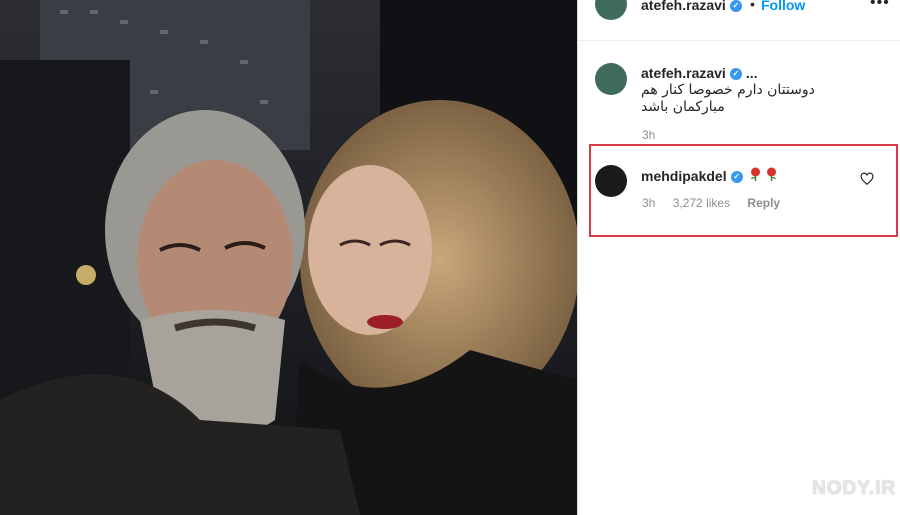 The width and height of the screenshot is (900, 515). What do you see at coordinates (743, 190) in the screenshot?
I see `comment-highlight-box` at bounding box center [743, 190].